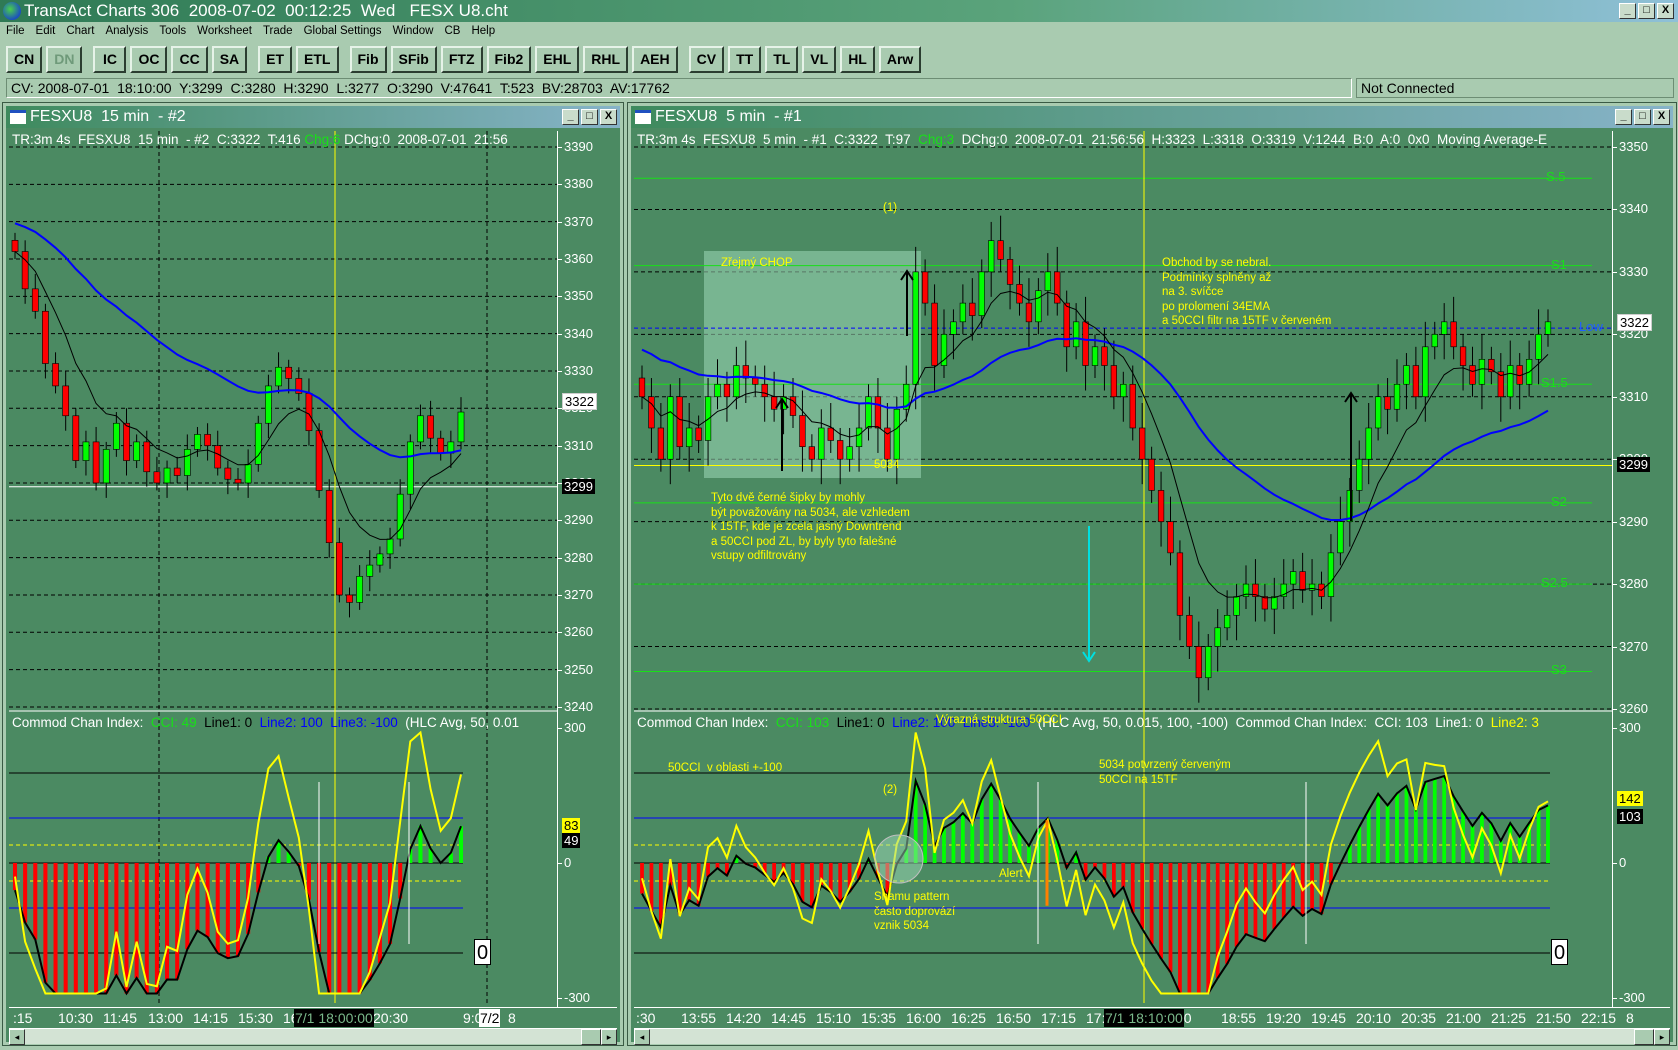 The width and height of the screenshot is (1678, 1050). I want to click on tool-cn-button: CN, so click(24, 59).